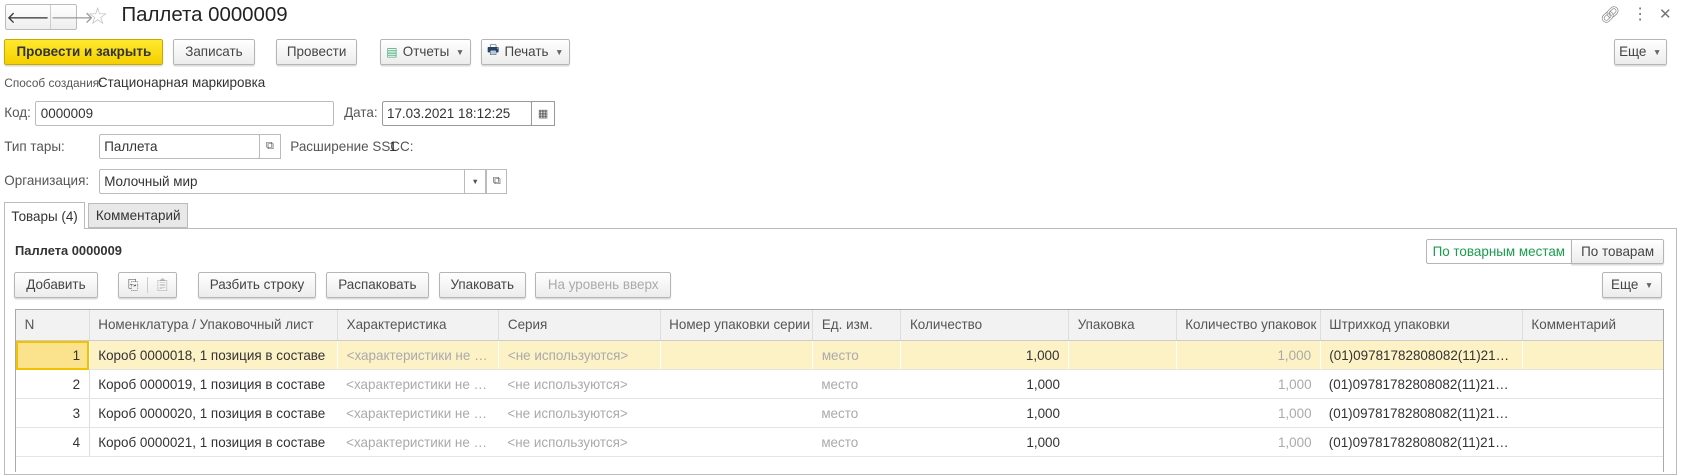 The width and height of the screenshot is (1688, 475). Describe the element at coordinates (162, 285) in the screenshot. I see `paste-icon: 📋︎` at that location.